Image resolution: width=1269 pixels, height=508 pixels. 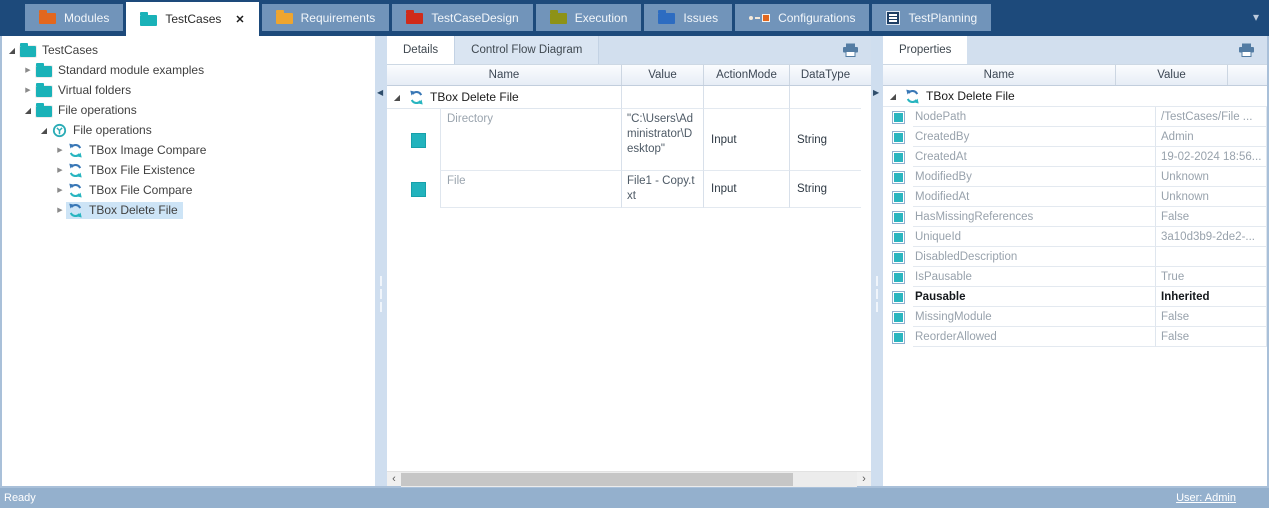 What do you see at coordinates (1075, 197) in the screenshot?
I see `property-row-modifiedat: ModifiedAt Unknown` at bounding box center [1075, 197].